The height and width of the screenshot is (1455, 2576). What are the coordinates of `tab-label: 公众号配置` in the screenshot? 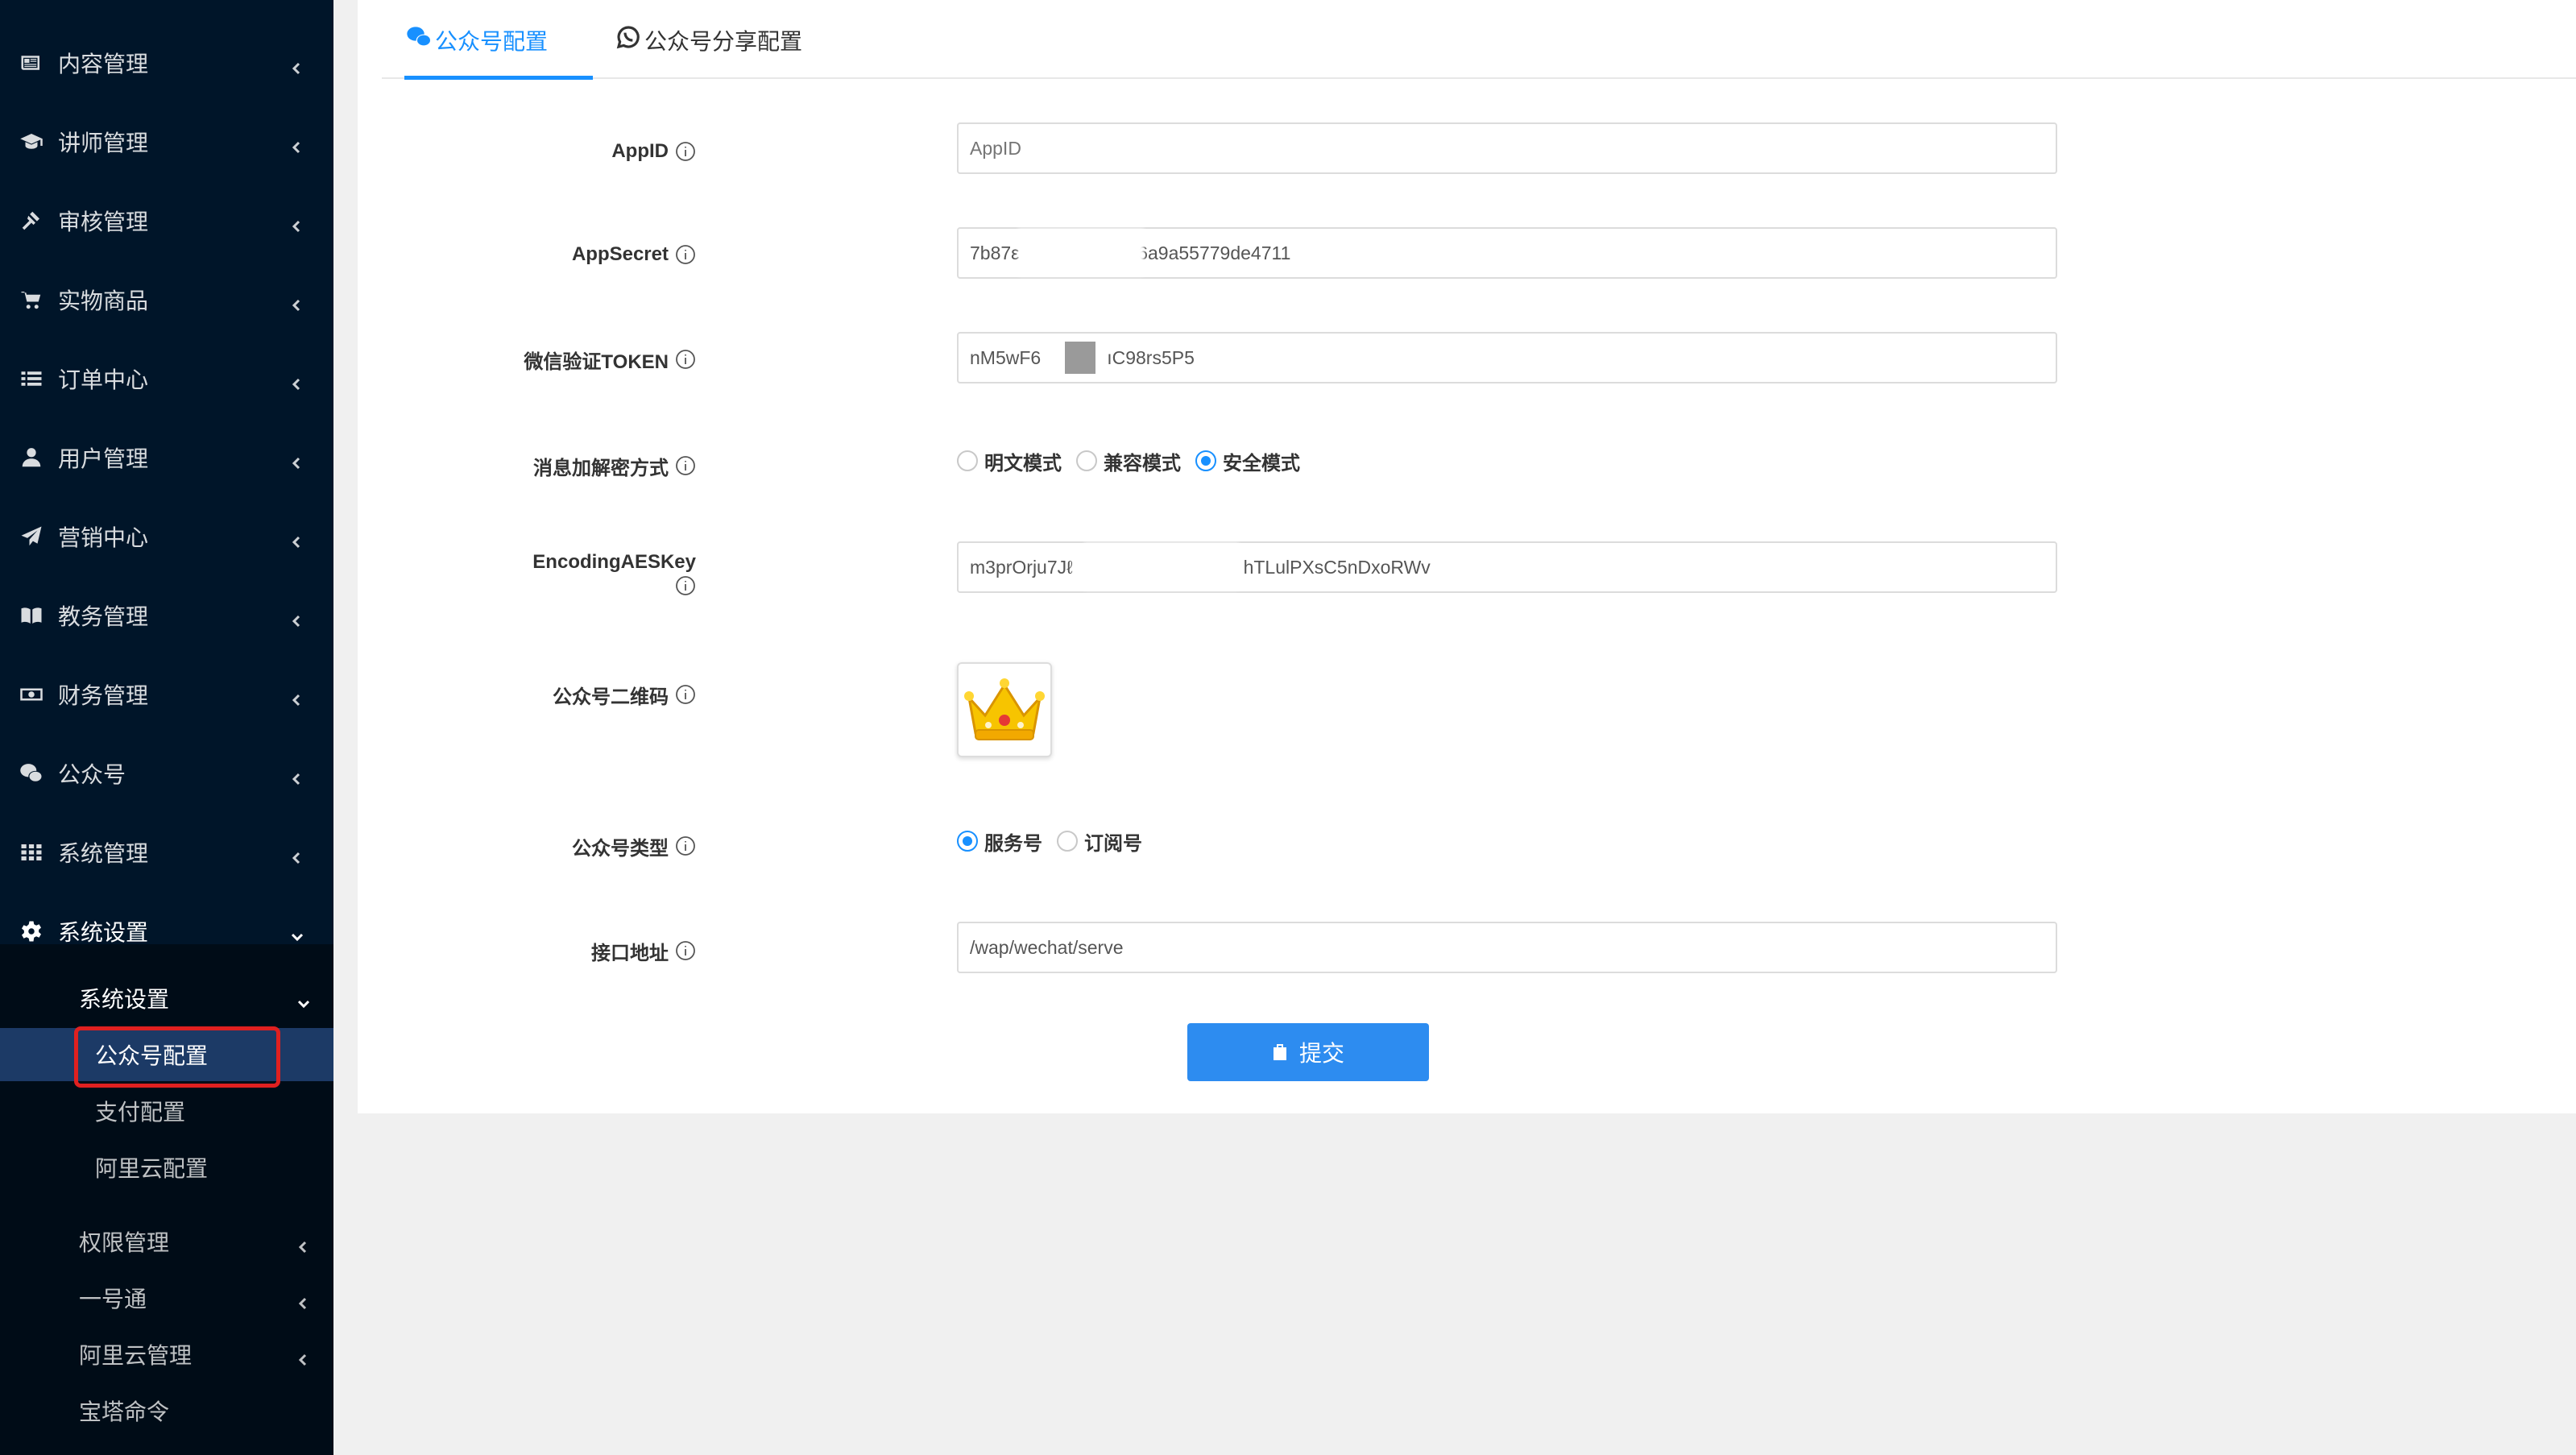 It's located at (492, 41).